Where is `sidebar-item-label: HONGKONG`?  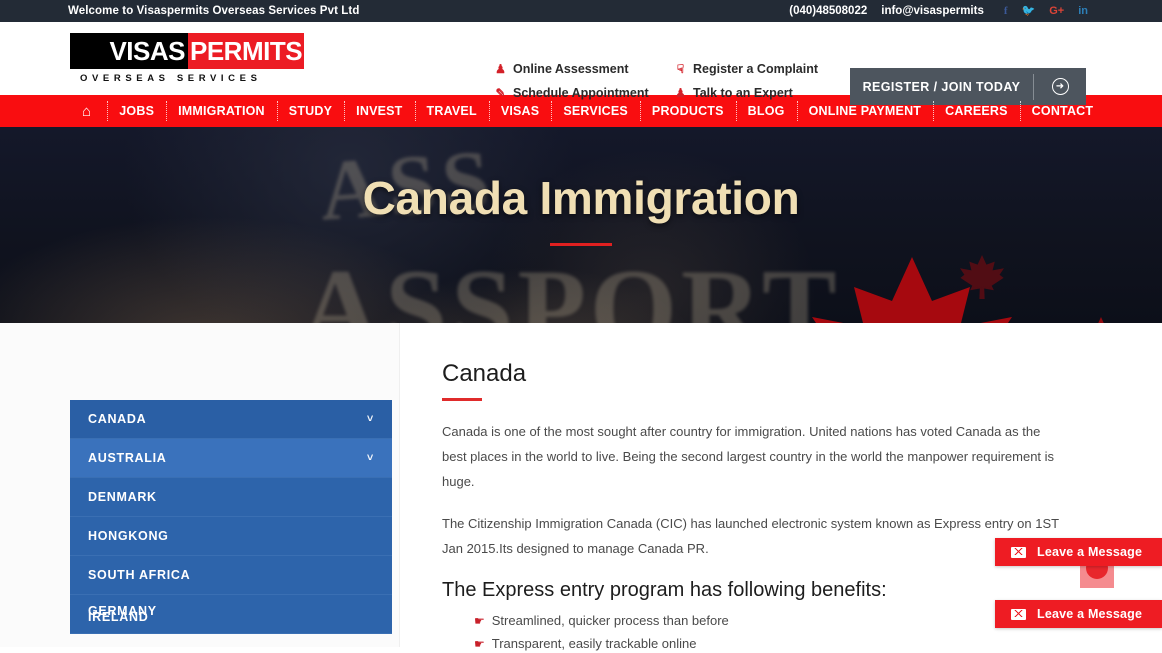
sidebar-item-label: HONGKONG is located at coordinates (128, 536).